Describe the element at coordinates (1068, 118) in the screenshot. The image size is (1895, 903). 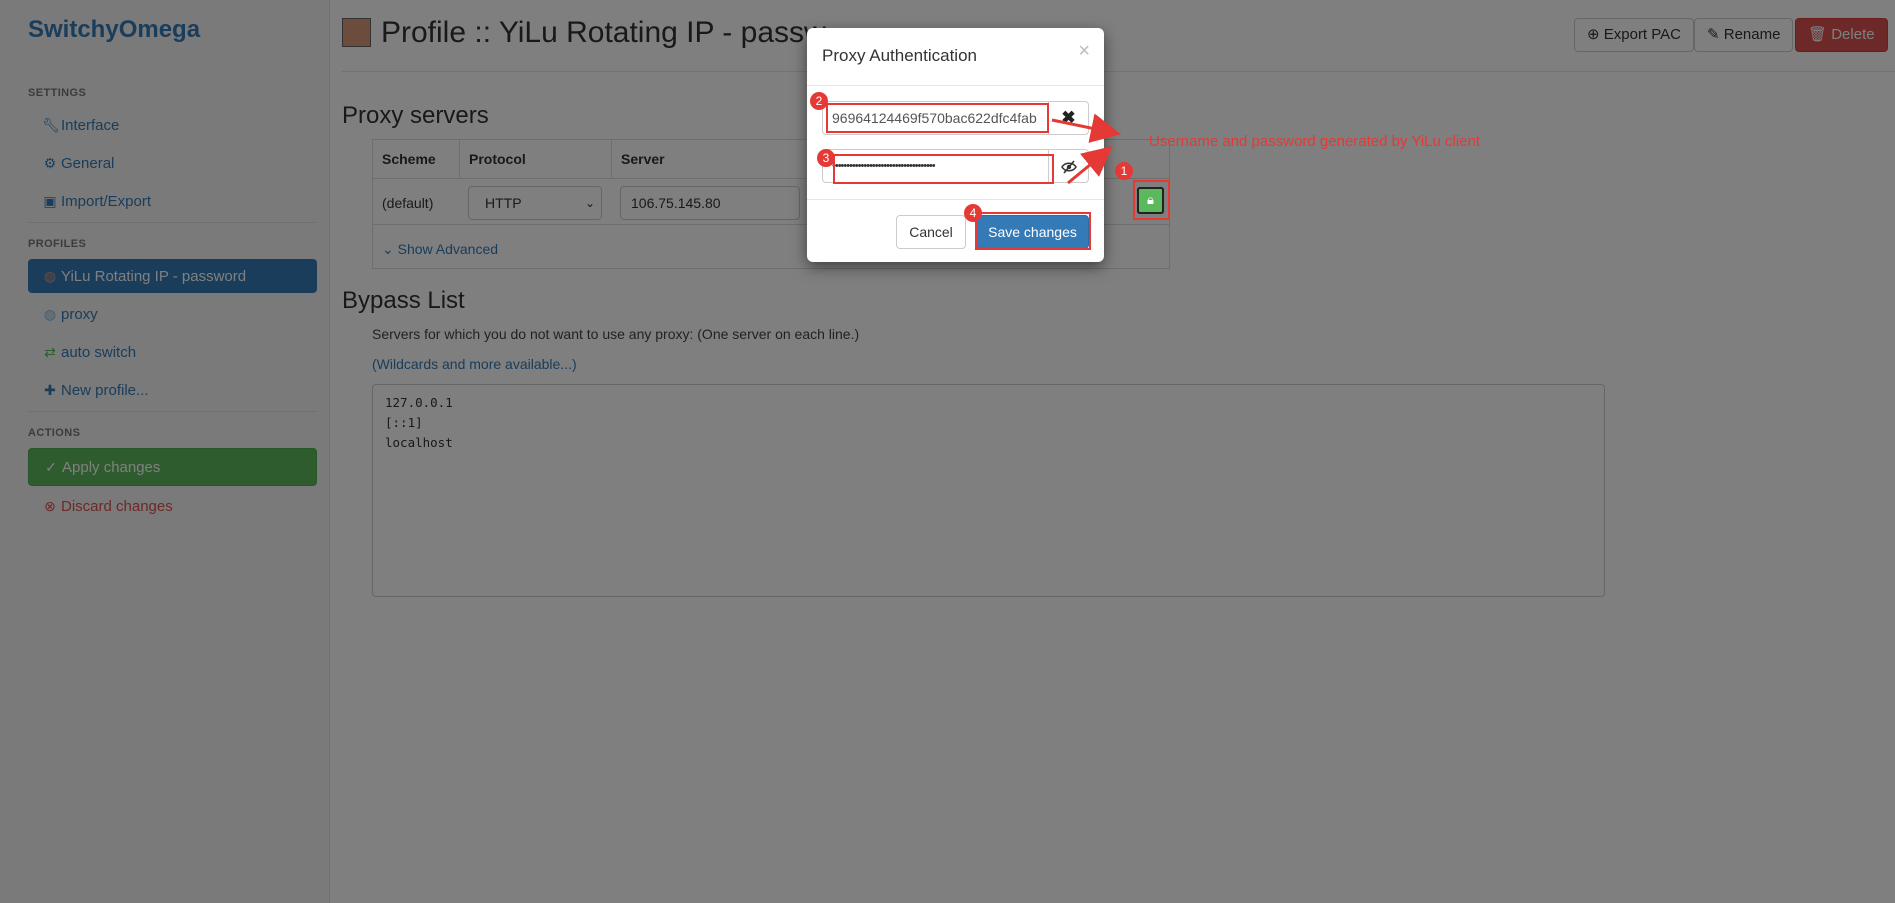
I see `clear-icon: ✖` at that location.